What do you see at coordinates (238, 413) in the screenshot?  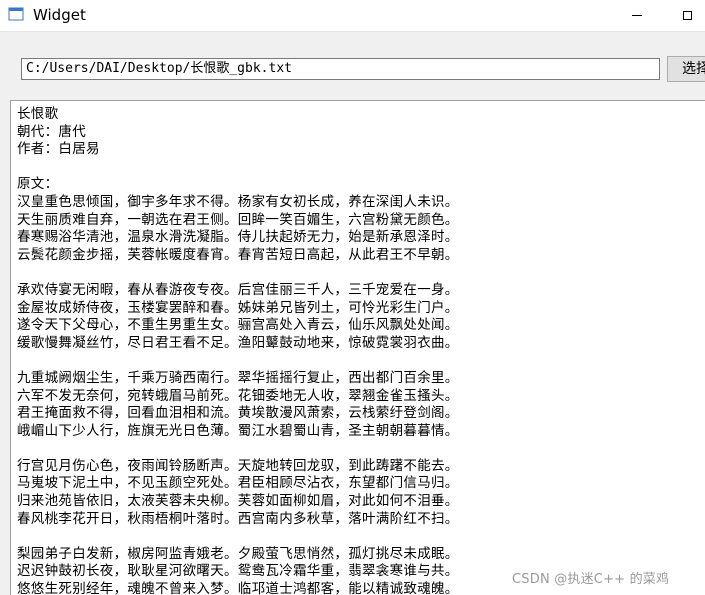 I see `text-line: 君王掩面救不得，回看血泪相和流。黄埃散漫风萧索，云栈萦纡登剑阁。` at bounding box center [238, 413].